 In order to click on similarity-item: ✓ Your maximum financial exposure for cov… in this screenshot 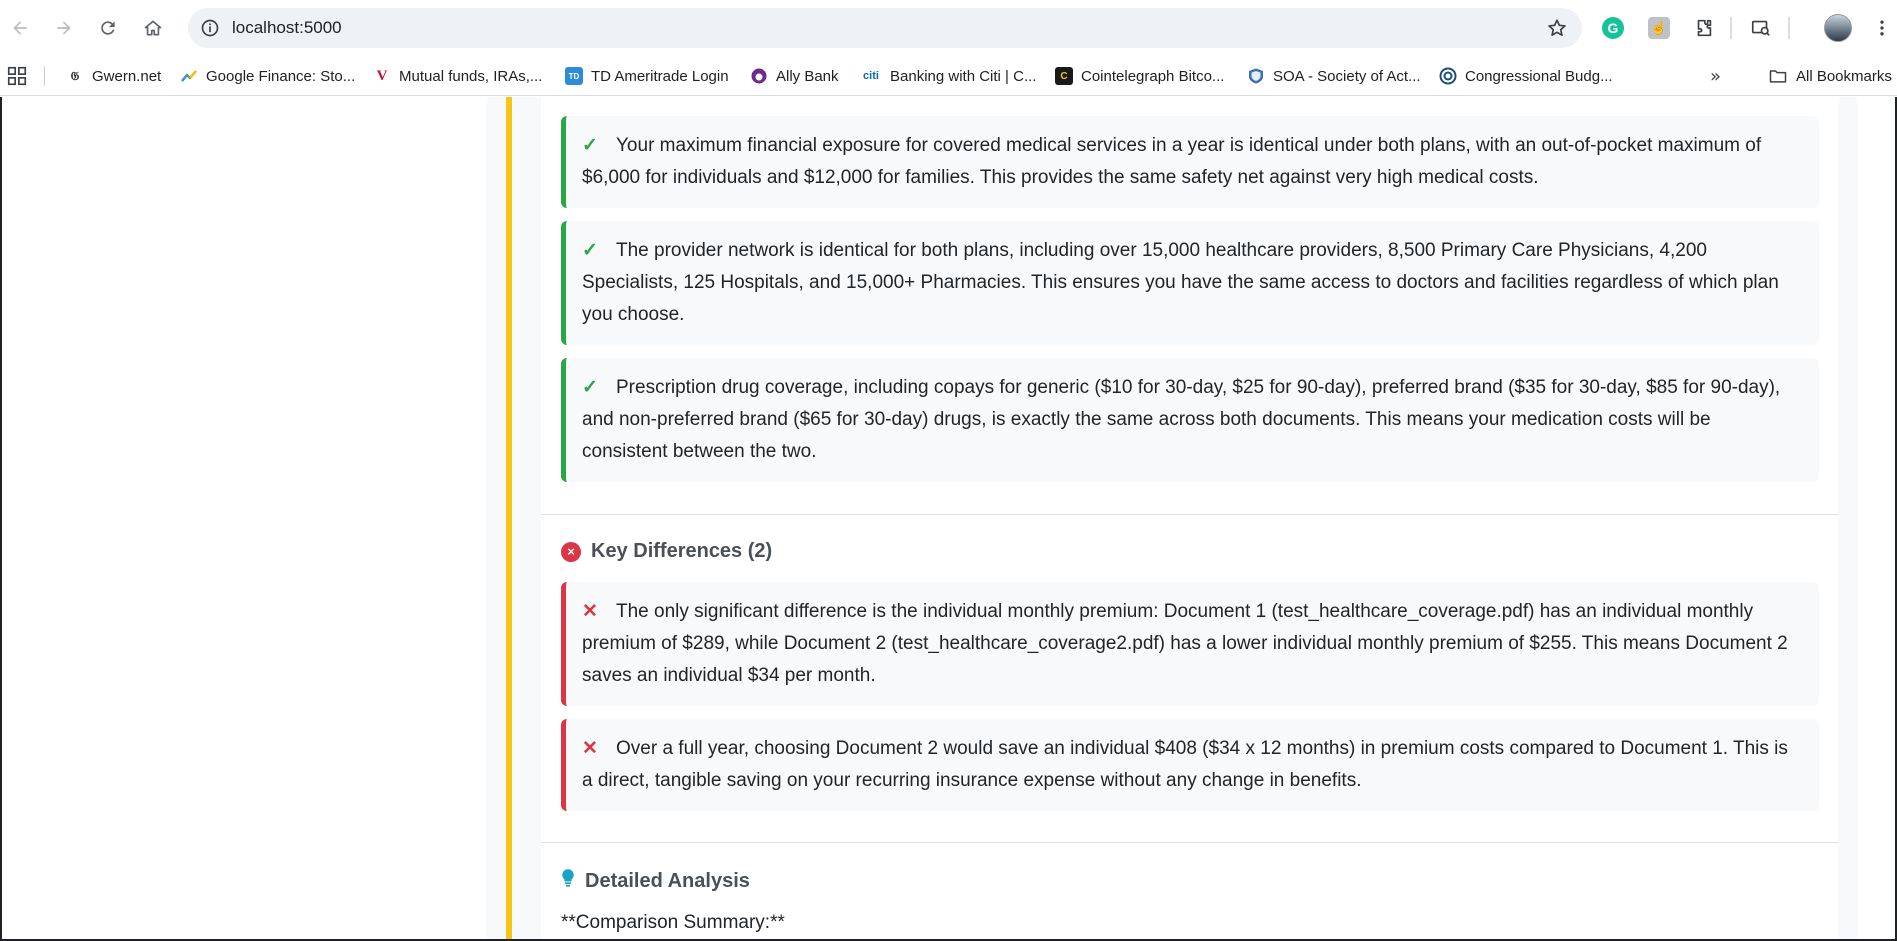, I will do `click(1190, 162)`.